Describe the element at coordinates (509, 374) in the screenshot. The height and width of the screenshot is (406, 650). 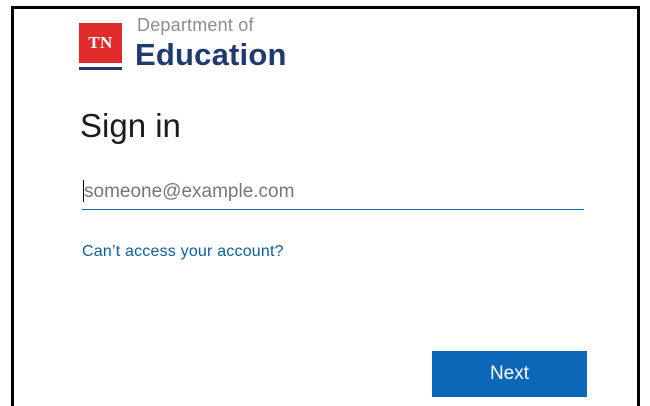
I see `next-button: Next` at that location.